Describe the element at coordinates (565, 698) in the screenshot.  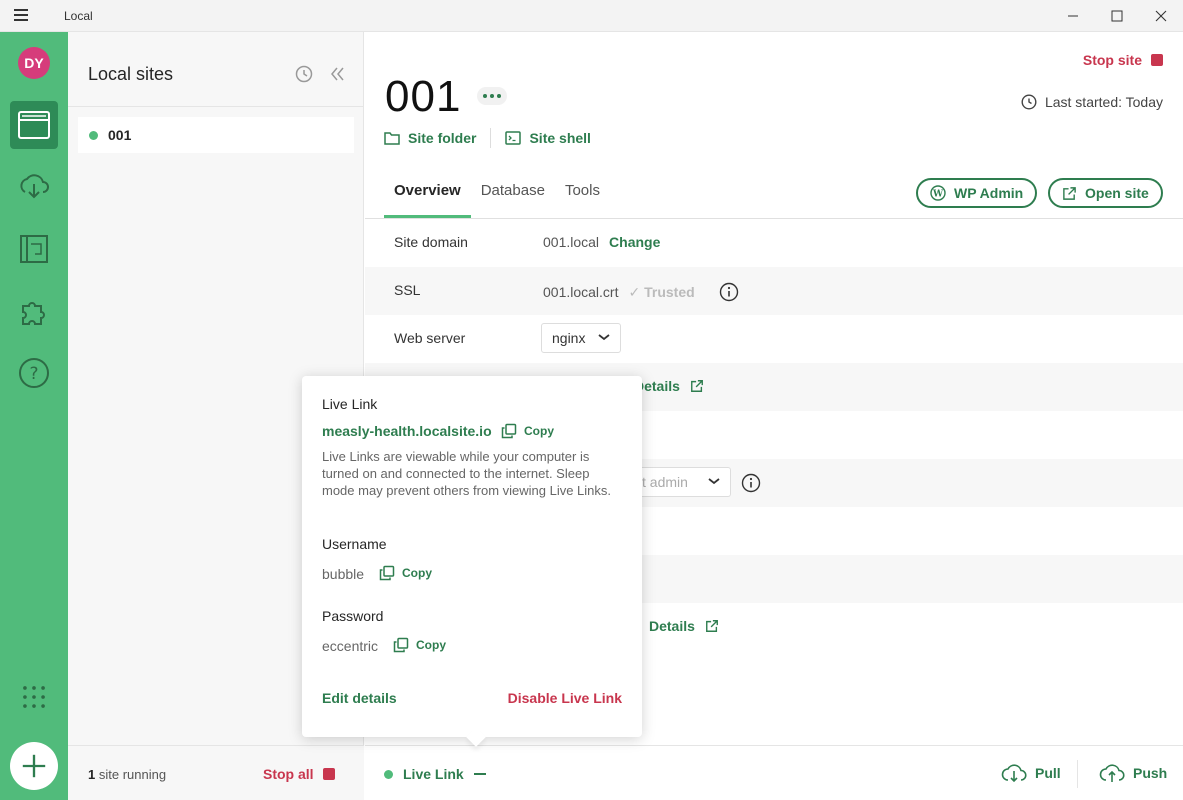
I see `disable-live-link-button: Disable Live Link` at that location.